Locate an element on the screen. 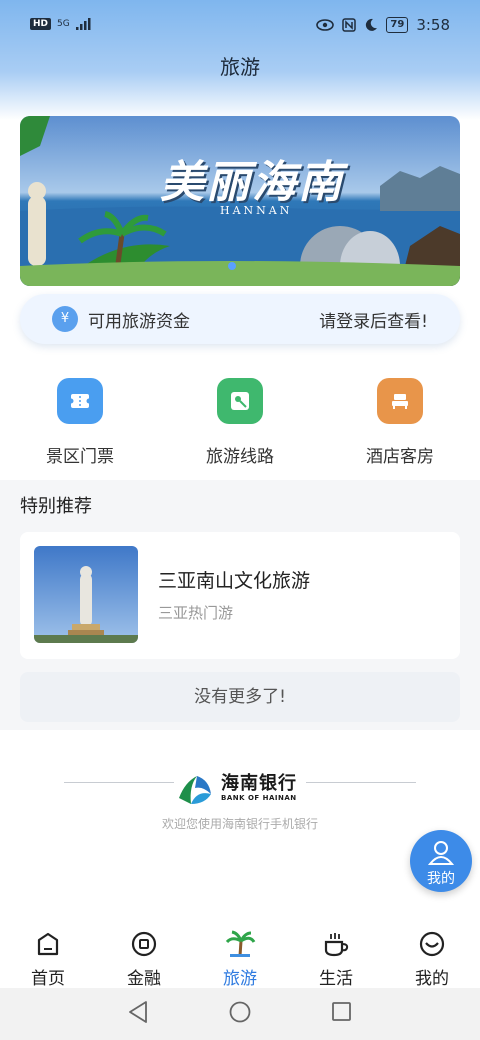  status-bar: HD 5G 79 3:58 is located at coordinates (240, 26).